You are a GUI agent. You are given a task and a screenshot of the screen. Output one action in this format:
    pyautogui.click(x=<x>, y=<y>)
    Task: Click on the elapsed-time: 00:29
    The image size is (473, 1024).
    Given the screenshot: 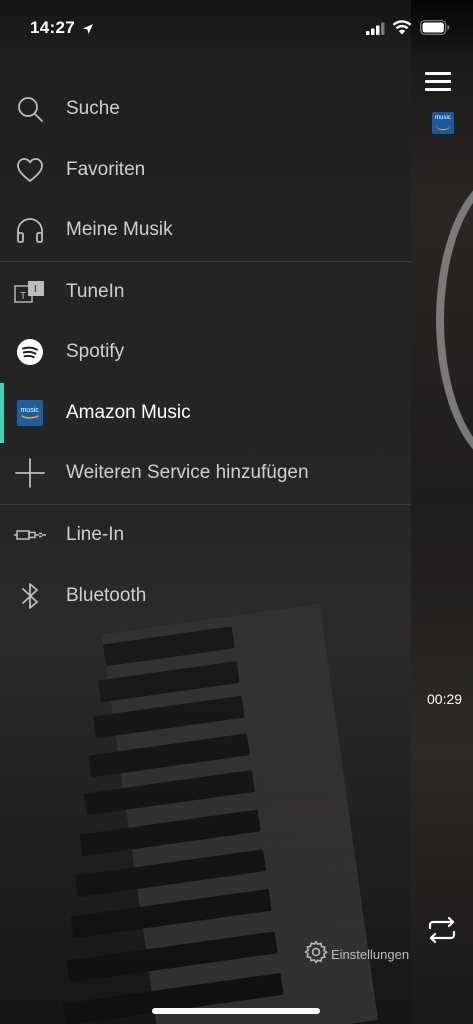 What is the action you would take?
    pyautogui.click(x=445, y=699)
    